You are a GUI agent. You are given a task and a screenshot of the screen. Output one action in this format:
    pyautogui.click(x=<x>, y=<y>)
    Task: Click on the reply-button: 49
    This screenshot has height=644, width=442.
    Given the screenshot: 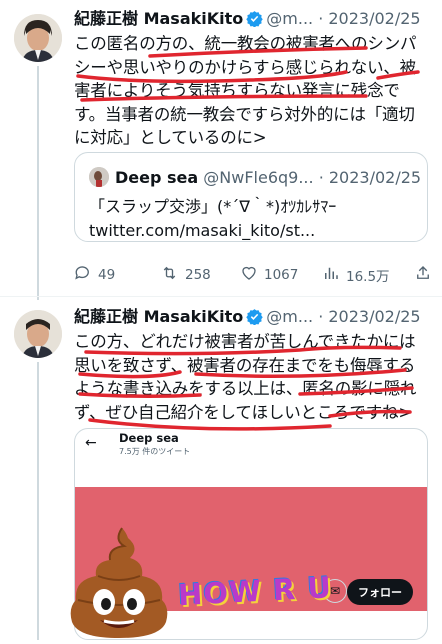 What is the action you would take?
    pyautogui.click(x=94, y=275)
    